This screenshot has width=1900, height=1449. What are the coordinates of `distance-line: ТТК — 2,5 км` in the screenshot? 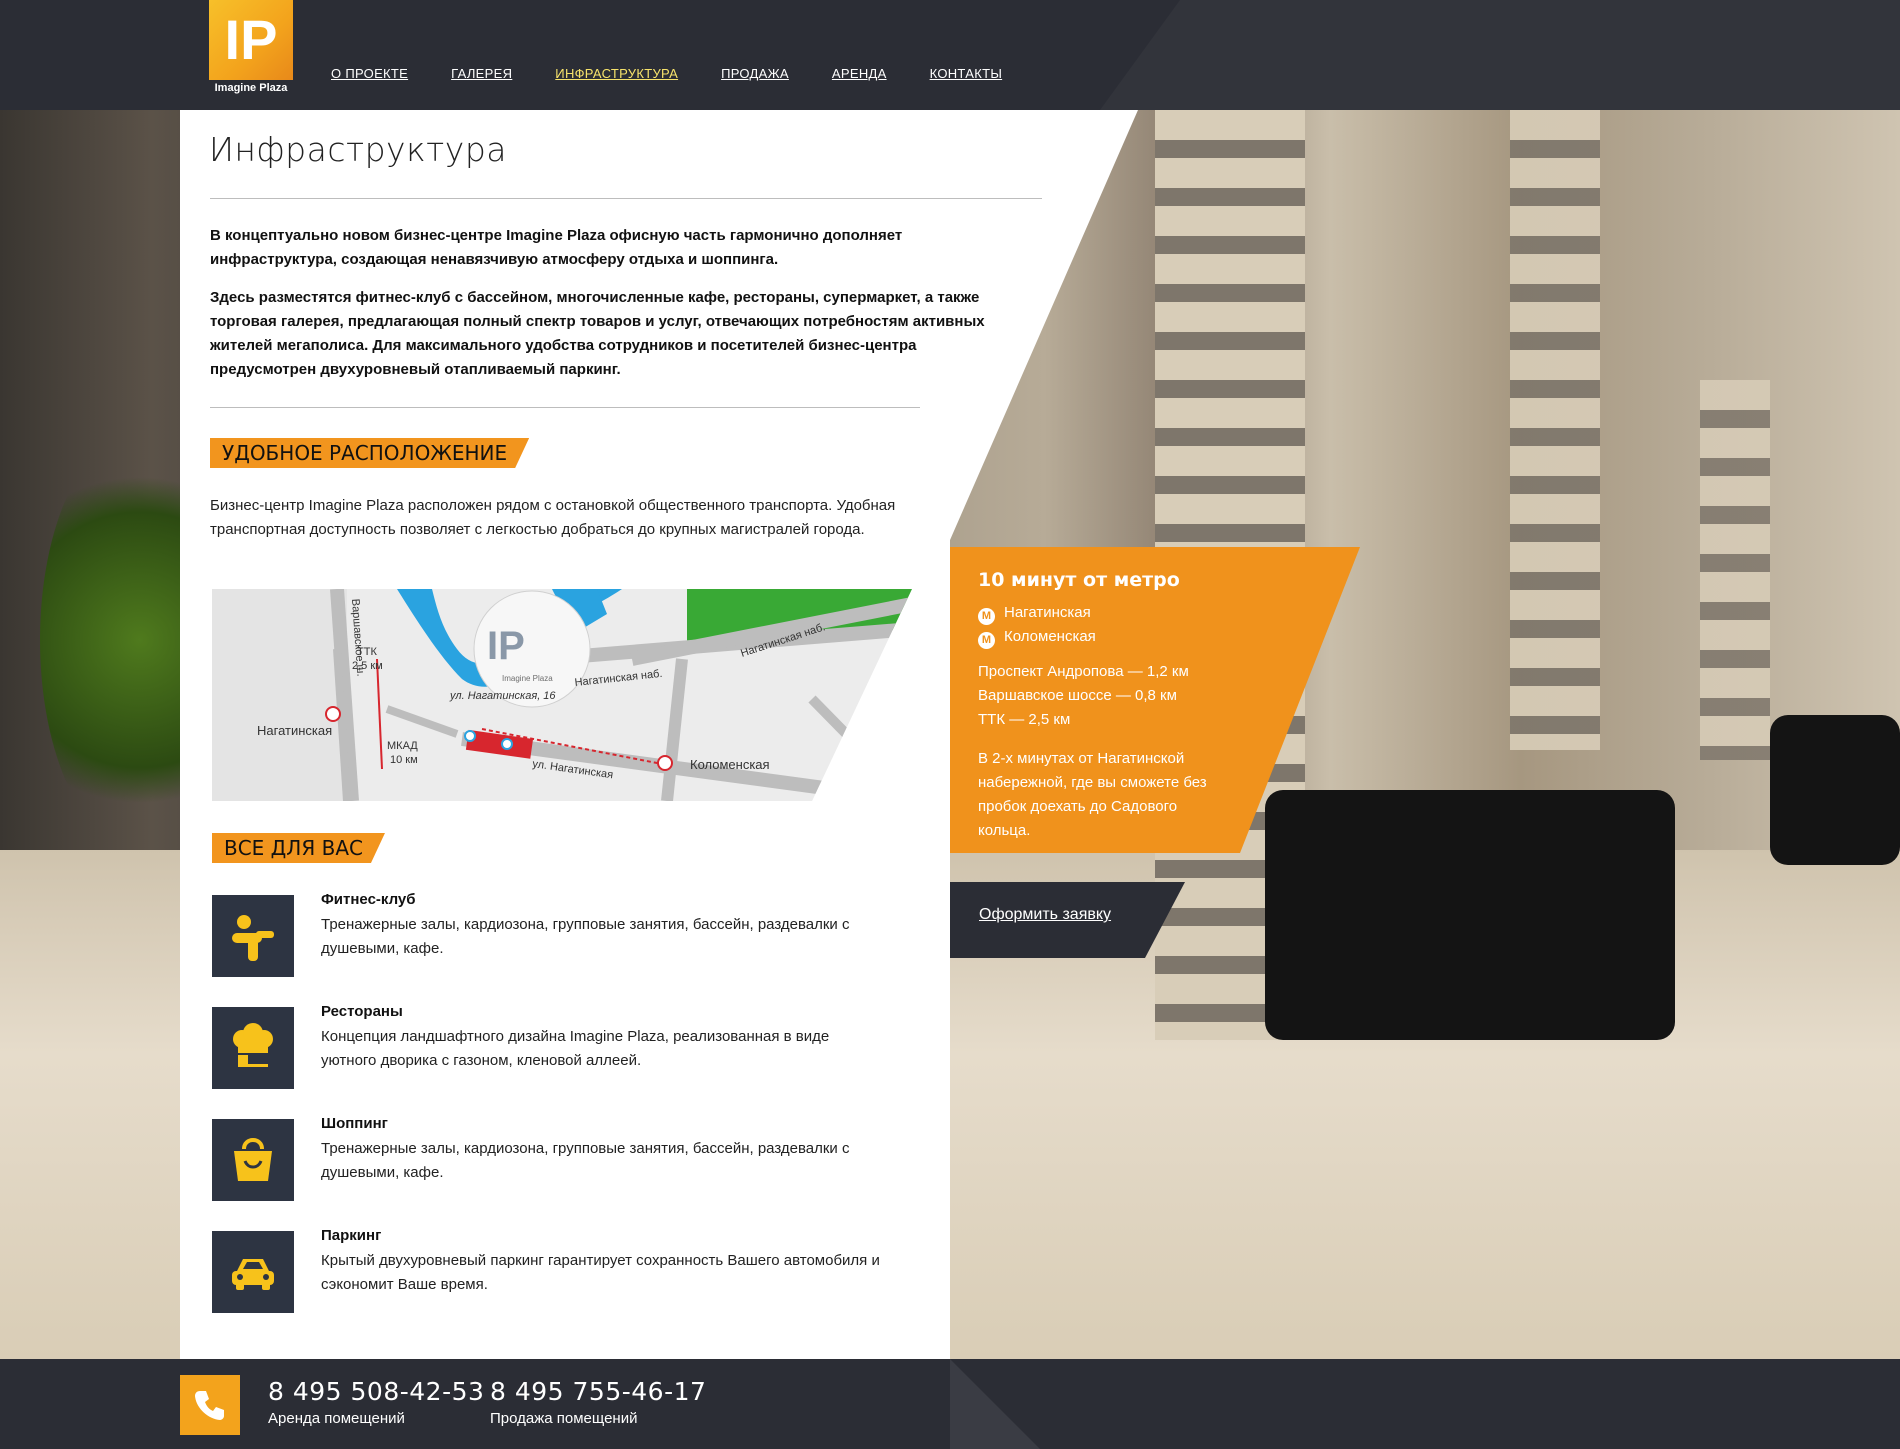 It's located at (1024, 719).